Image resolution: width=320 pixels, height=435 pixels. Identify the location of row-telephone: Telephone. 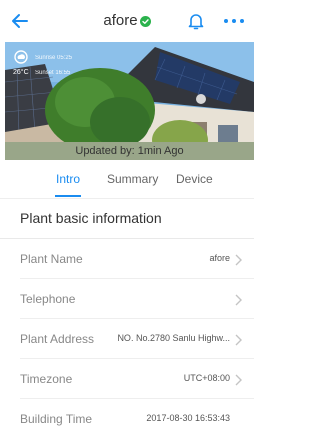
(127, 299).